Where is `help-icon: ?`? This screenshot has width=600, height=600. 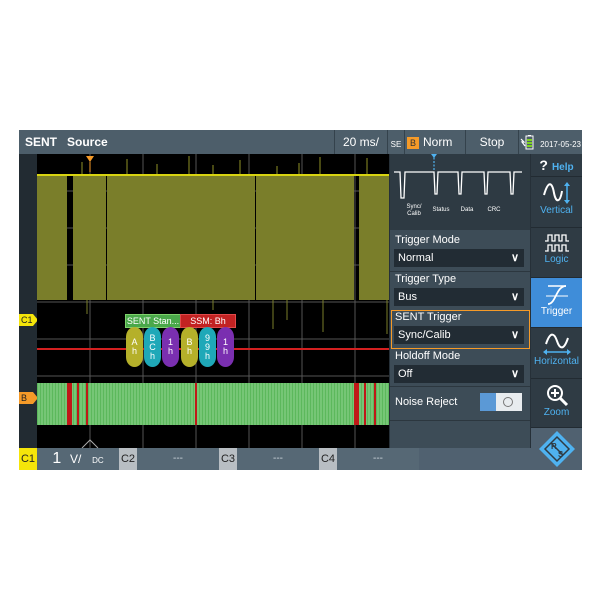 help-icon: ? is located at coordinates (543, 165).